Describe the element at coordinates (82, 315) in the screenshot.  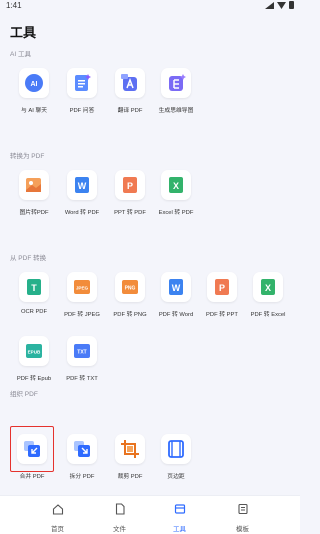
I see `tool-label: PDF 转 JPEG` at that location.